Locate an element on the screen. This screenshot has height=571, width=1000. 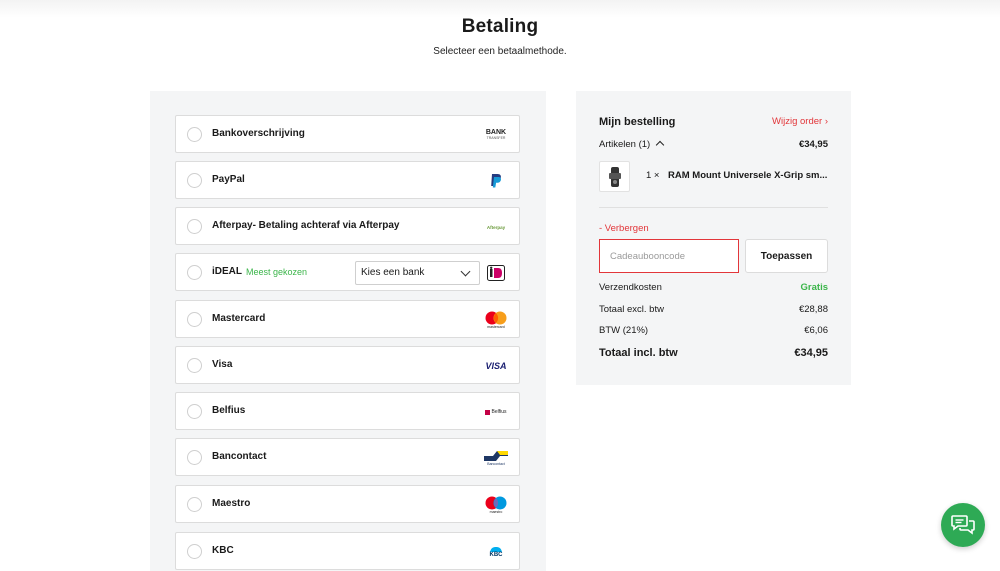
bank-select-dropdown: Kies een bank is located at coordinates (417, 273).